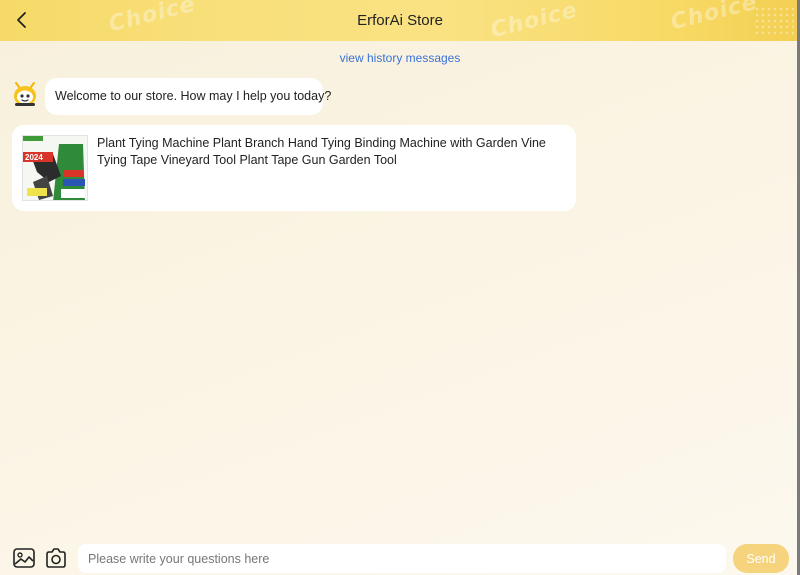 The height and width of the screenshot is (575, 800). I want to click on back-button, so click(22, 20).